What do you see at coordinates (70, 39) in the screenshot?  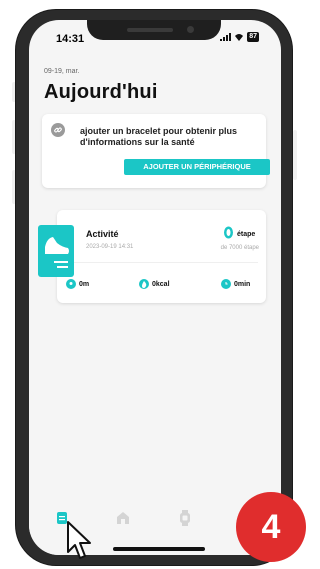 I see `status-time: 14:31` at bounding box center [70, 39].